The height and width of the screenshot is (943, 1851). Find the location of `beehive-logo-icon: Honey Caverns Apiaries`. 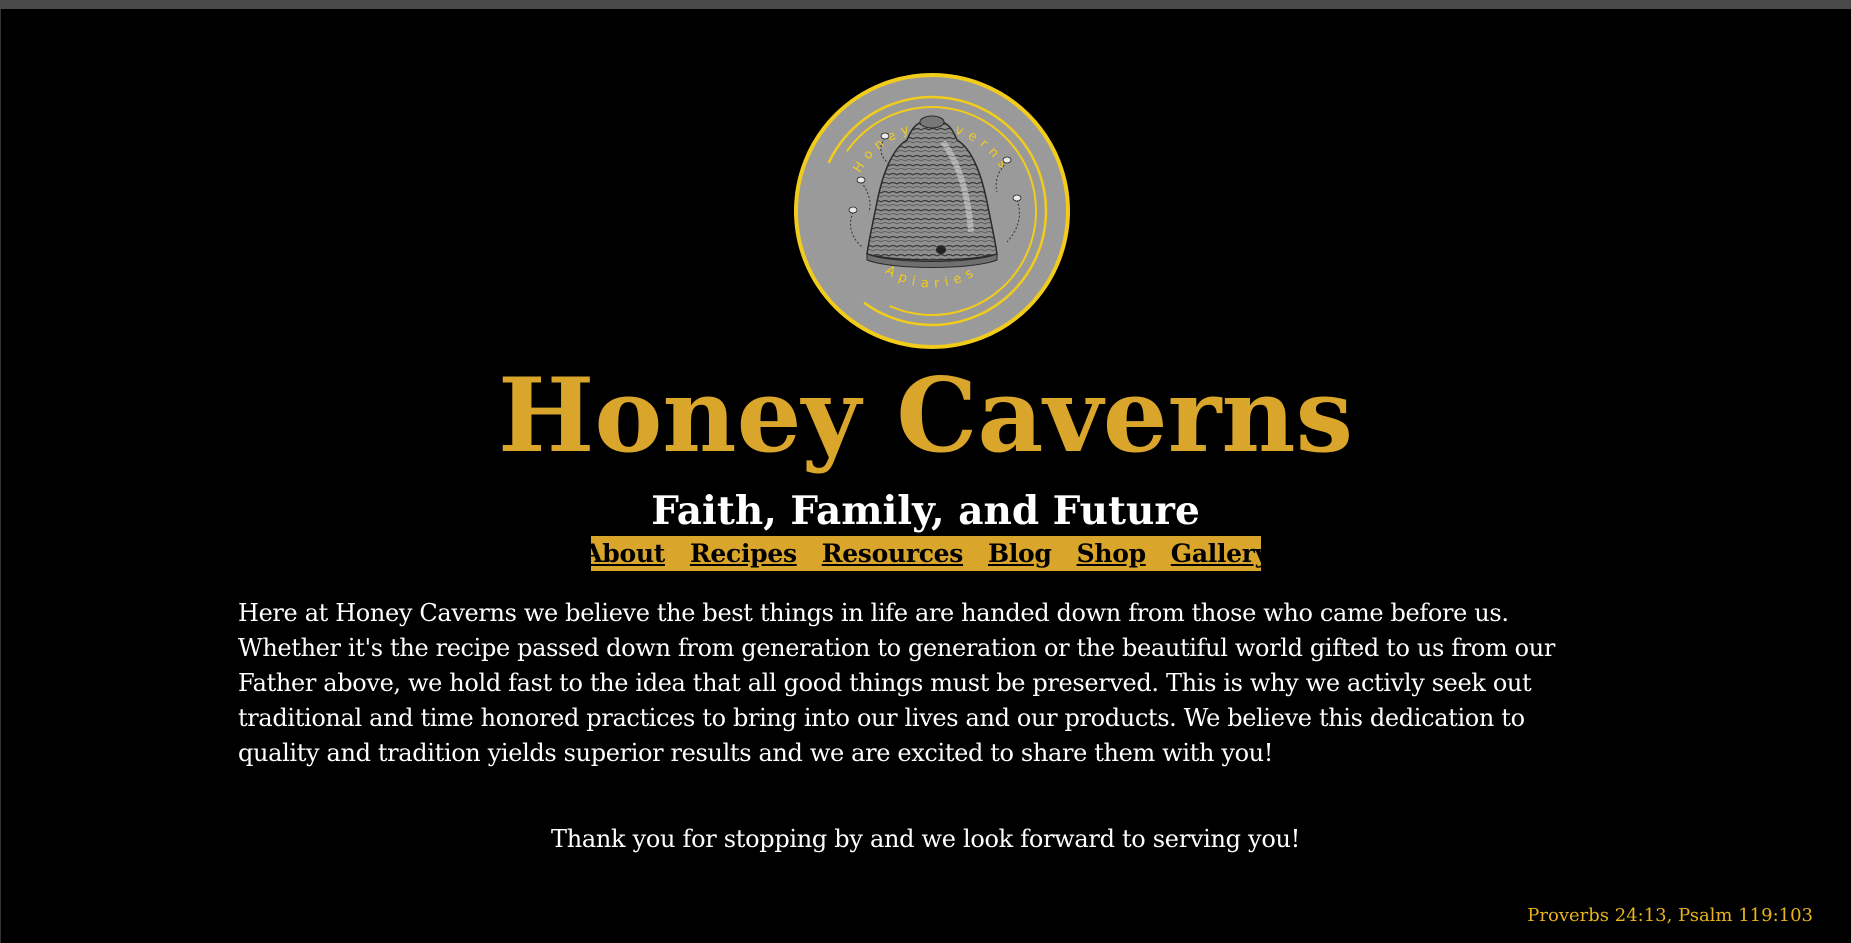

beehive-logo-icon: Honey Caverns Apiaries is located at coordinates (932, 211).